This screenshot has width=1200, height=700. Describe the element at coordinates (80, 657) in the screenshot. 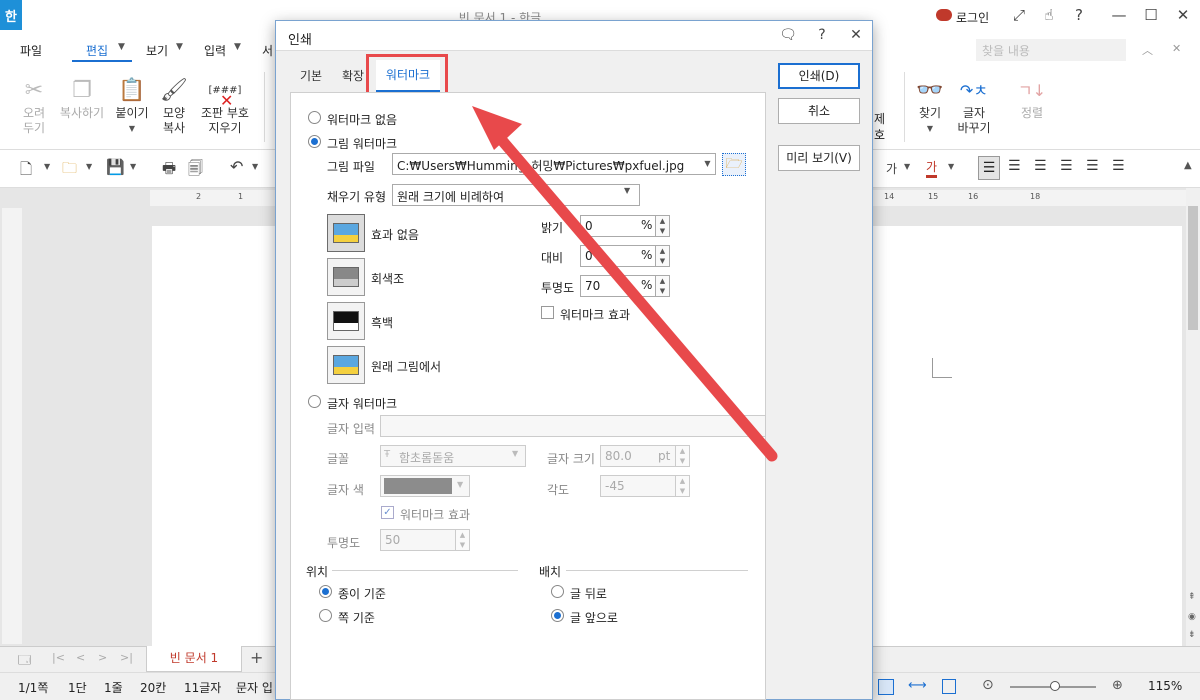

I see `prev-tab-icon: <` at that location.